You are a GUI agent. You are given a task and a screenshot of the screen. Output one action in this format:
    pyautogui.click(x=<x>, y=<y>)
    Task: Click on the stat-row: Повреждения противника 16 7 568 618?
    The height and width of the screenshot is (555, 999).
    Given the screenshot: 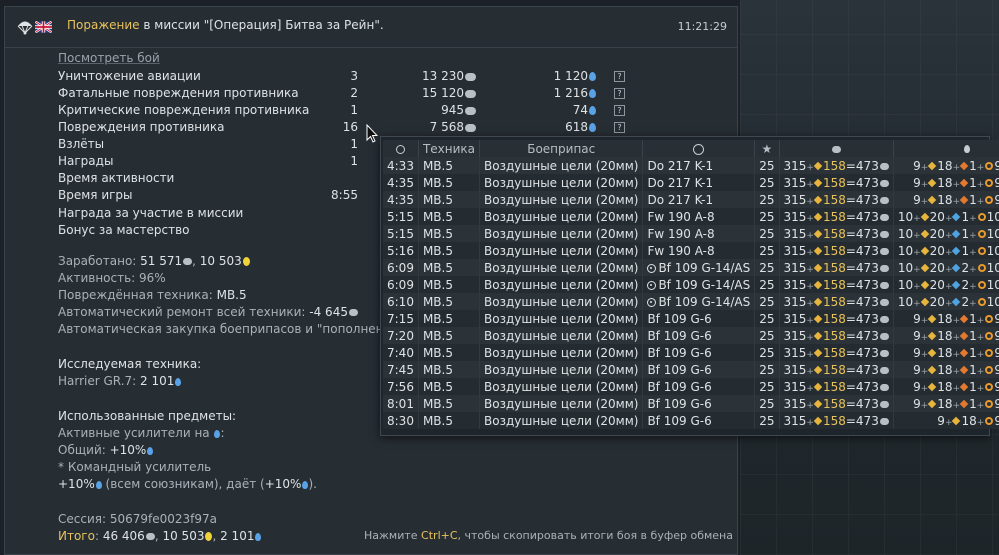 What is the action you would take?
    pyautogui.click(x=348, y=128)
    